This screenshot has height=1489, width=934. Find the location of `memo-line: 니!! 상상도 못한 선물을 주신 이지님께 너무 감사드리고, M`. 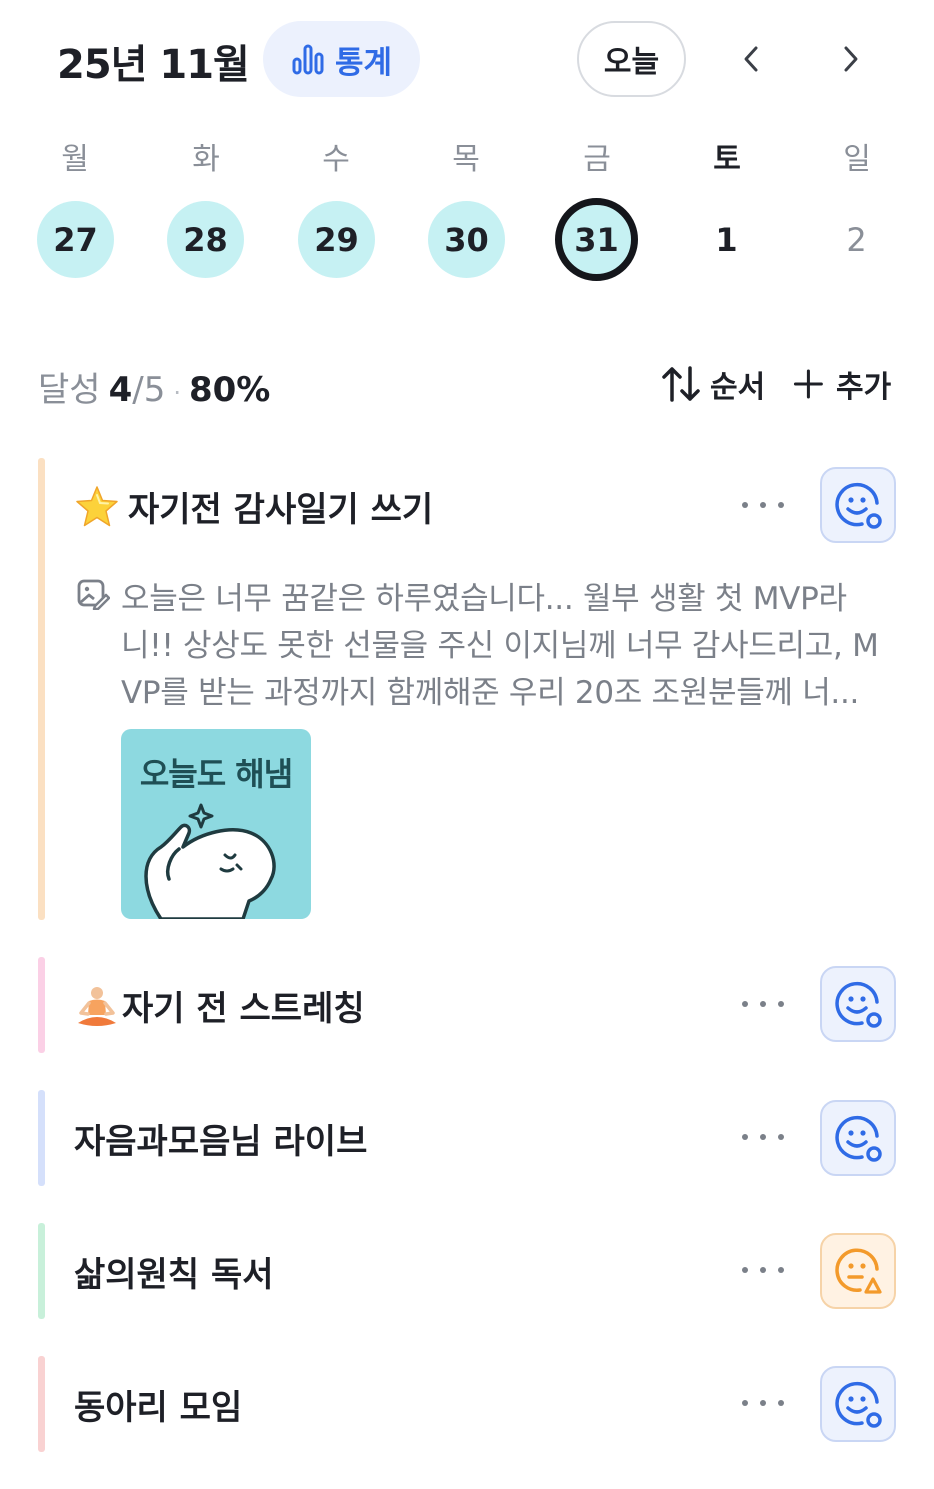

memo-line: 니!! 상상도 못한 선물을 주신 이지님께 너무 감사드리고, M is located at coordinates (500, 646).